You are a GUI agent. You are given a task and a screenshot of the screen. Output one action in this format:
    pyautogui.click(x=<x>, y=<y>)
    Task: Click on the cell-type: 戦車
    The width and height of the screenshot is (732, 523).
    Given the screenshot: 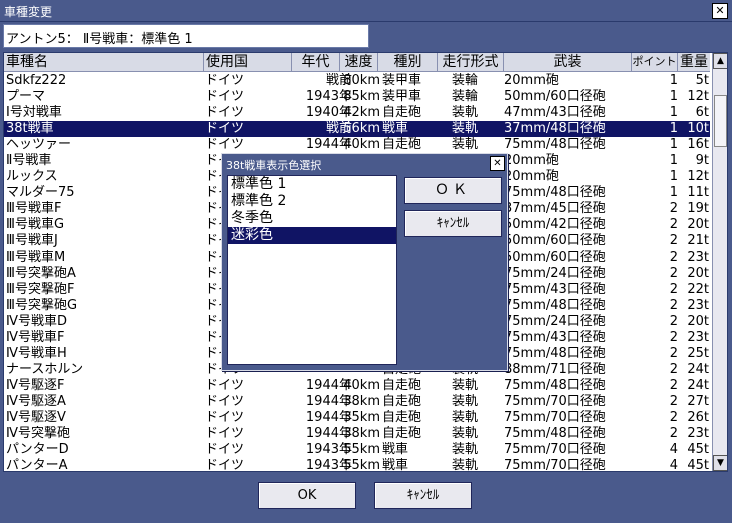 What is the action you would take?
    pyautogui.click(x=395, y=465)
    